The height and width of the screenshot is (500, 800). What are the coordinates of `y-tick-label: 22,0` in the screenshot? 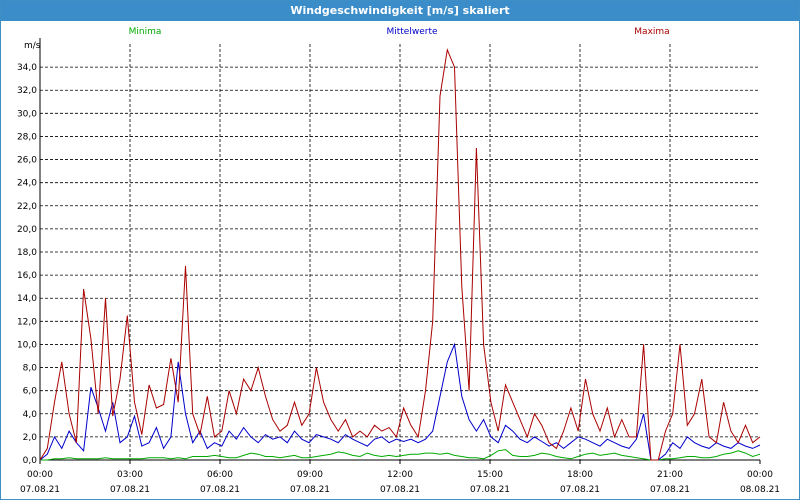 It's located at (27, 207).